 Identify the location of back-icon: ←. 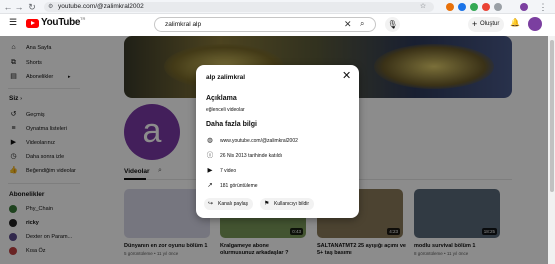
(8, 7).